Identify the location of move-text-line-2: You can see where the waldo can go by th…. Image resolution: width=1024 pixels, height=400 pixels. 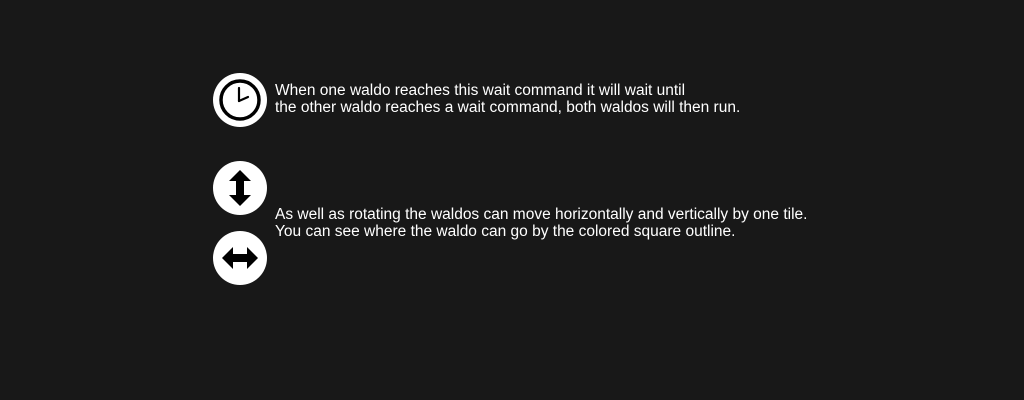
(505, 231).